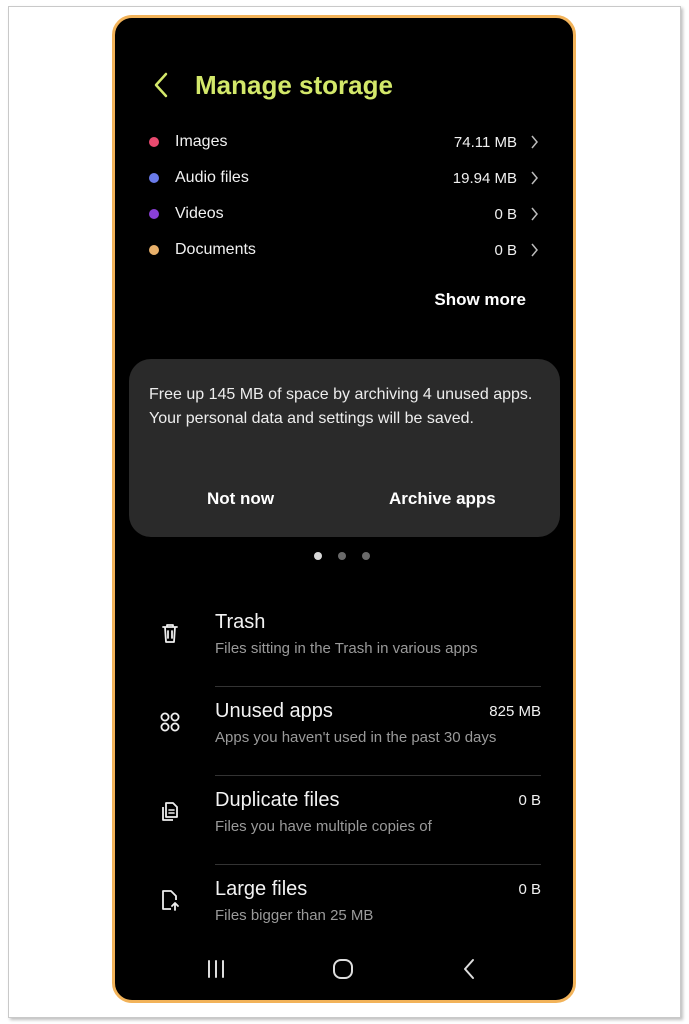 This screenshot has height=1024, width=689. I want to click on duplicate-files-icon, so click(170, 811).